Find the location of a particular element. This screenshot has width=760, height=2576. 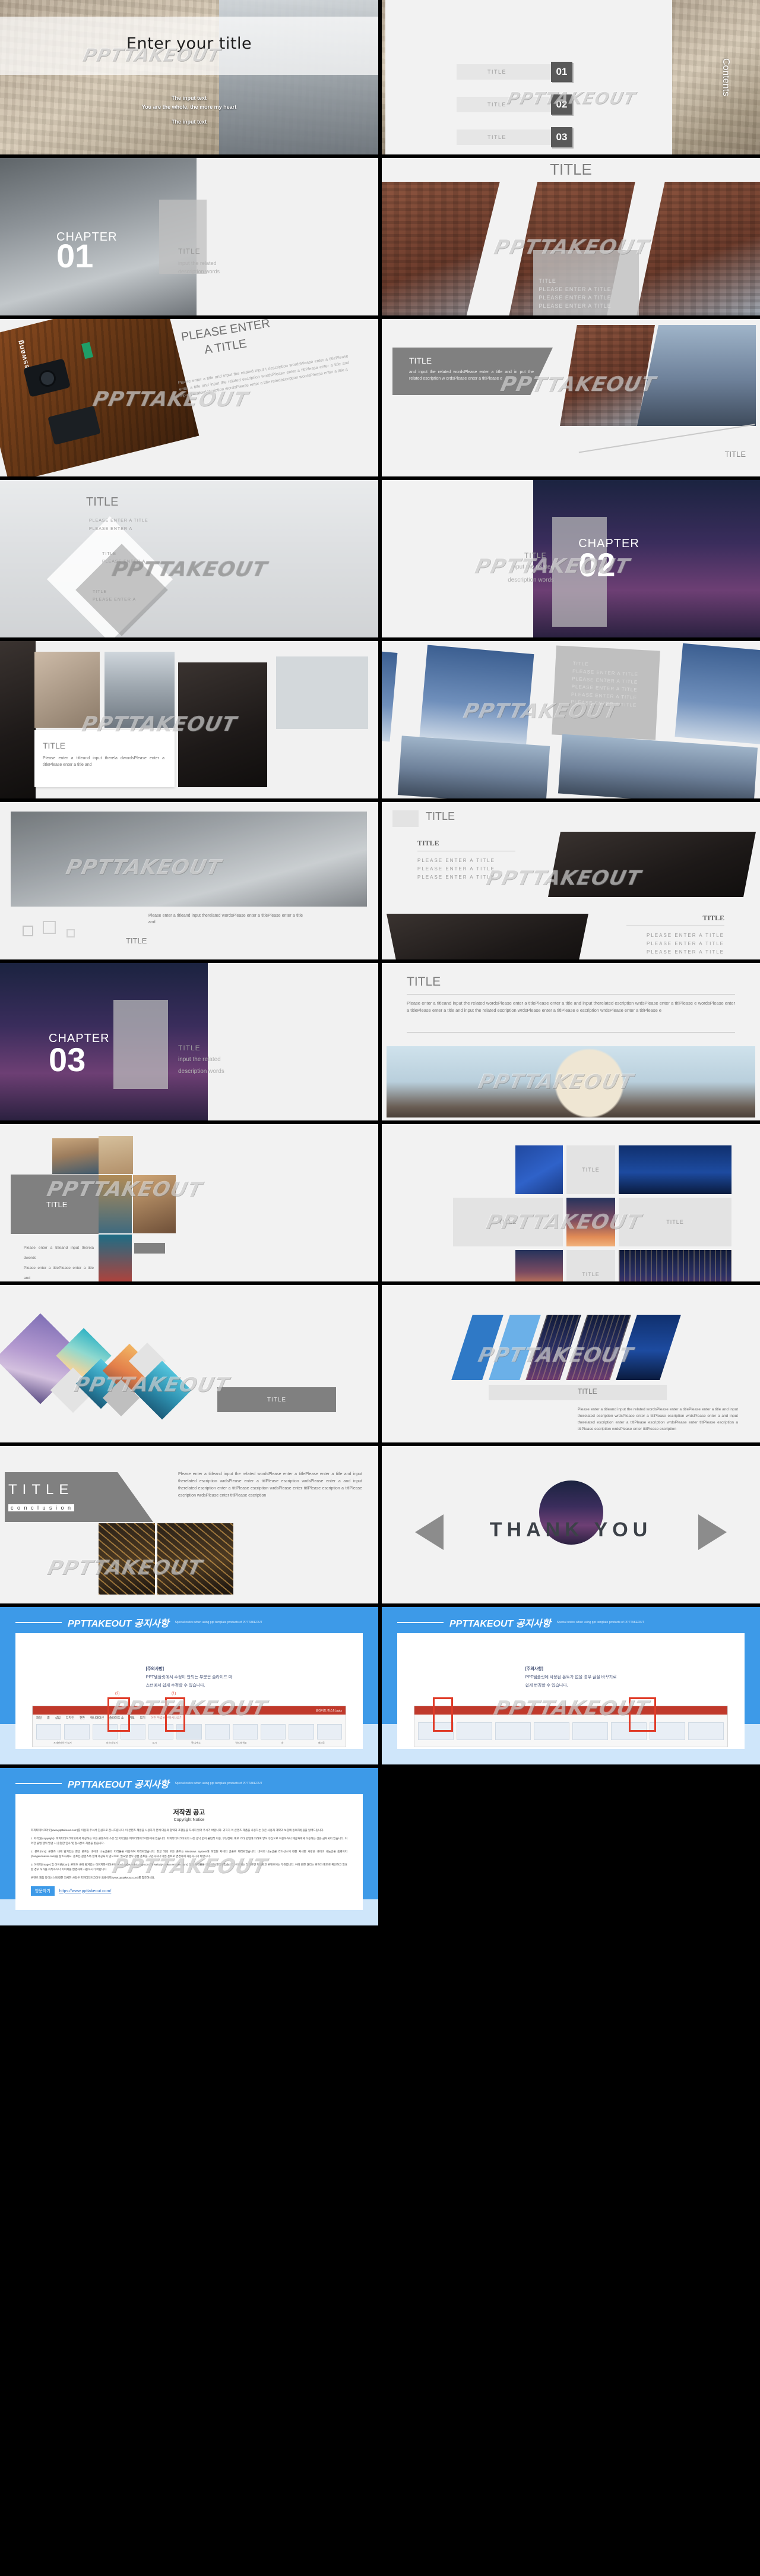

notice-note-line-1: PPT템플릿에서 수정이 안되는 부분은 슬라이드 마 is located at coordinates (189, 1677).